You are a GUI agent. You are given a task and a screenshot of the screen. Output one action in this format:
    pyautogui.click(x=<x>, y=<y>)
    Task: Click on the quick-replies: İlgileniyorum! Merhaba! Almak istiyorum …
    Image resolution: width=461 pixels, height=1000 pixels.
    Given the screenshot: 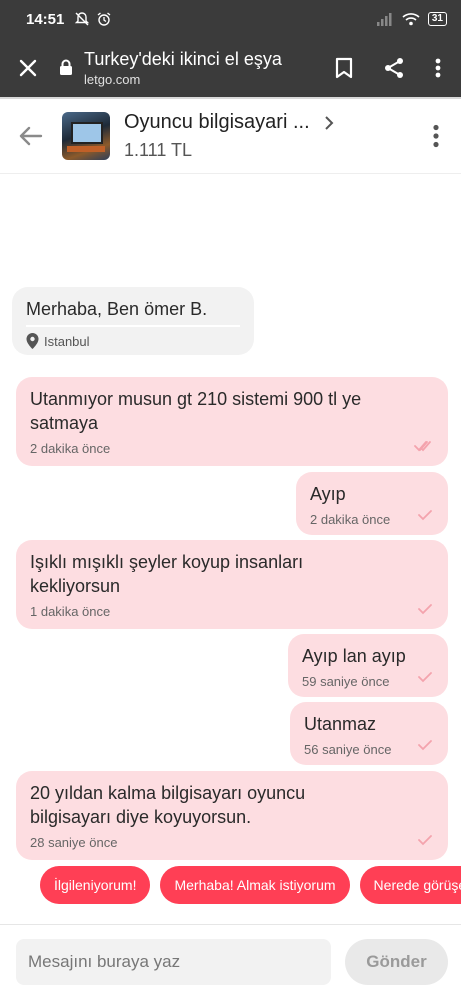 What is the action you would take?
    pyautogui.click(x=250, y=885)
    